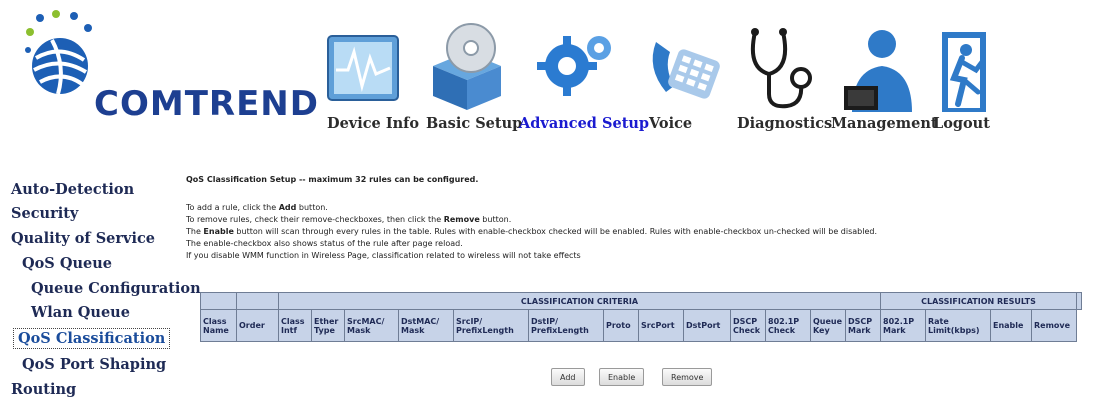  Describe the element at coordinates (44, 213) in the screenshot. I see `sidebar-item-security: Security` at that location.